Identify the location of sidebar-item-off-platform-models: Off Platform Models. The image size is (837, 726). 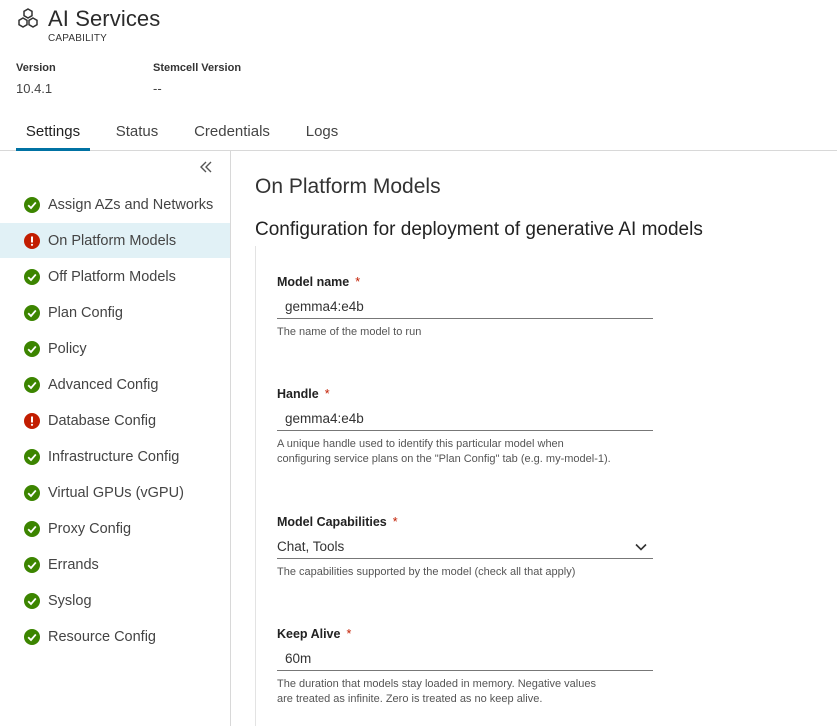
(115, 276).